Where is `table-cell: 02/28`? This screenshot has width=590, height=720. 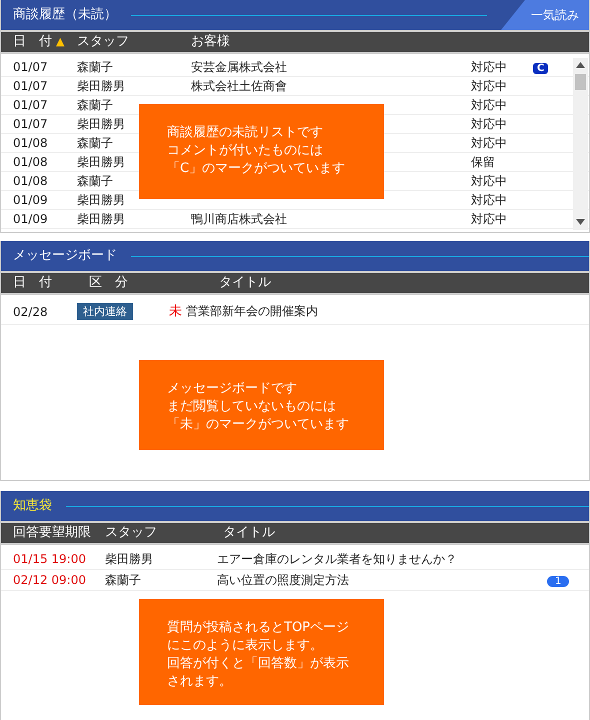 table-cell: 02/28 is located at coordinates (30, 311).